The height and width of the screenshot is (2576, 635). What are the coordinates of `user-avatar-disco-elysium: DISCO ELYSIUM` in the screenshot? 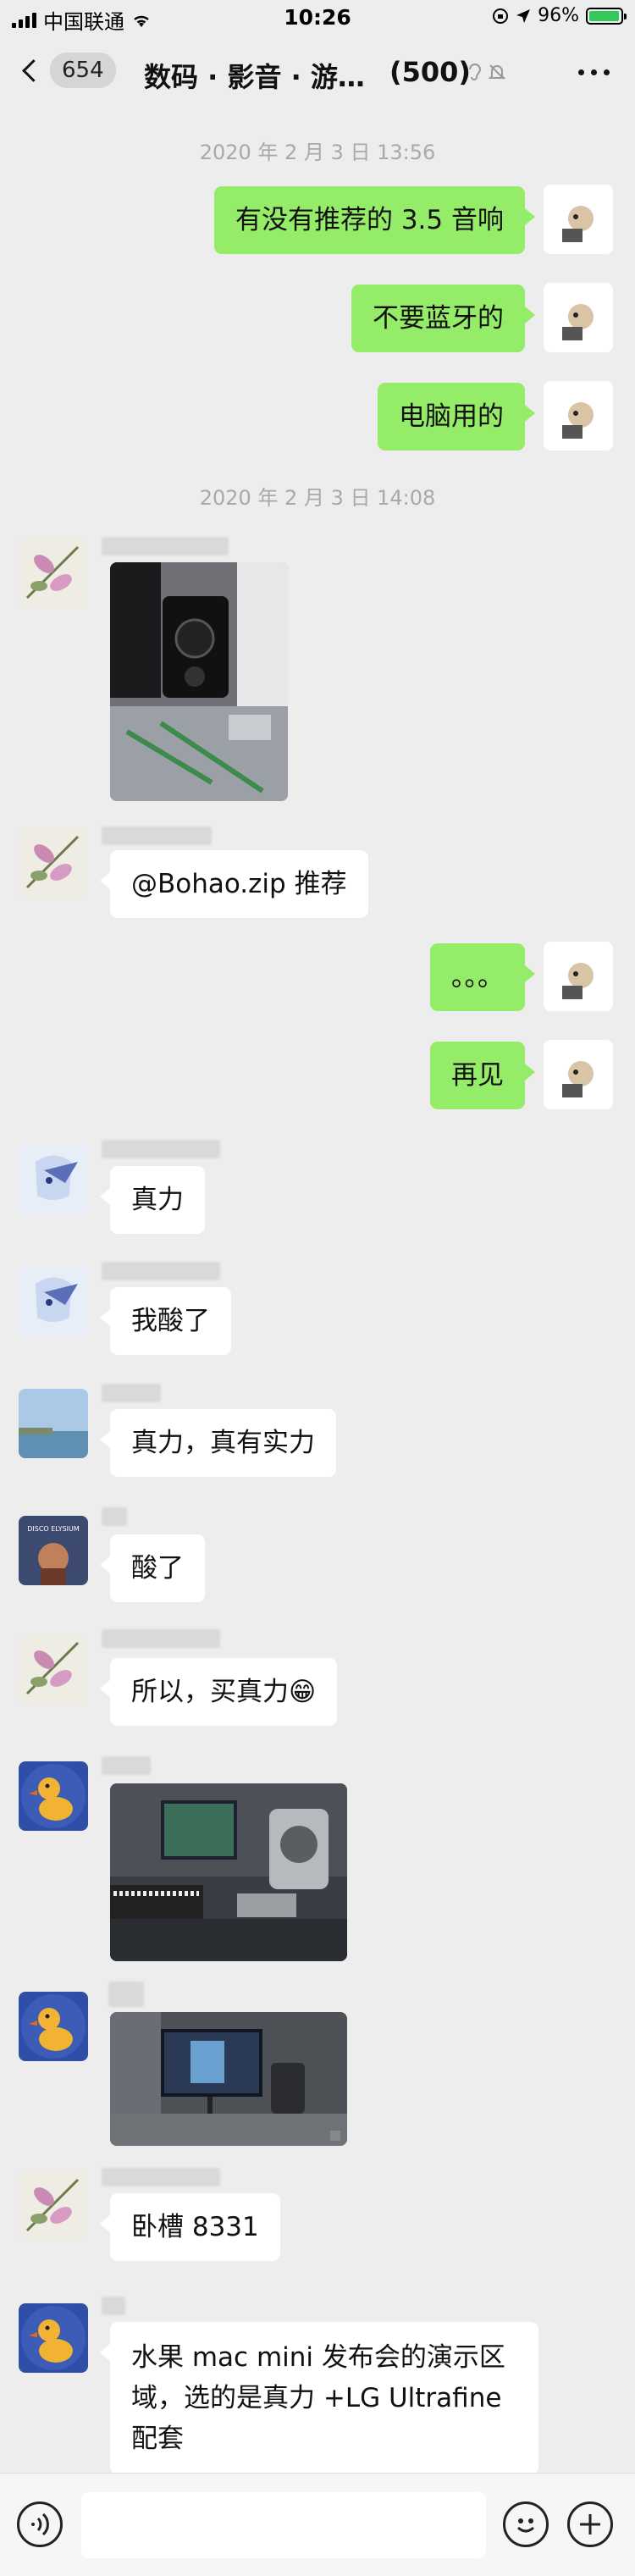 It's located at (53, 1550).